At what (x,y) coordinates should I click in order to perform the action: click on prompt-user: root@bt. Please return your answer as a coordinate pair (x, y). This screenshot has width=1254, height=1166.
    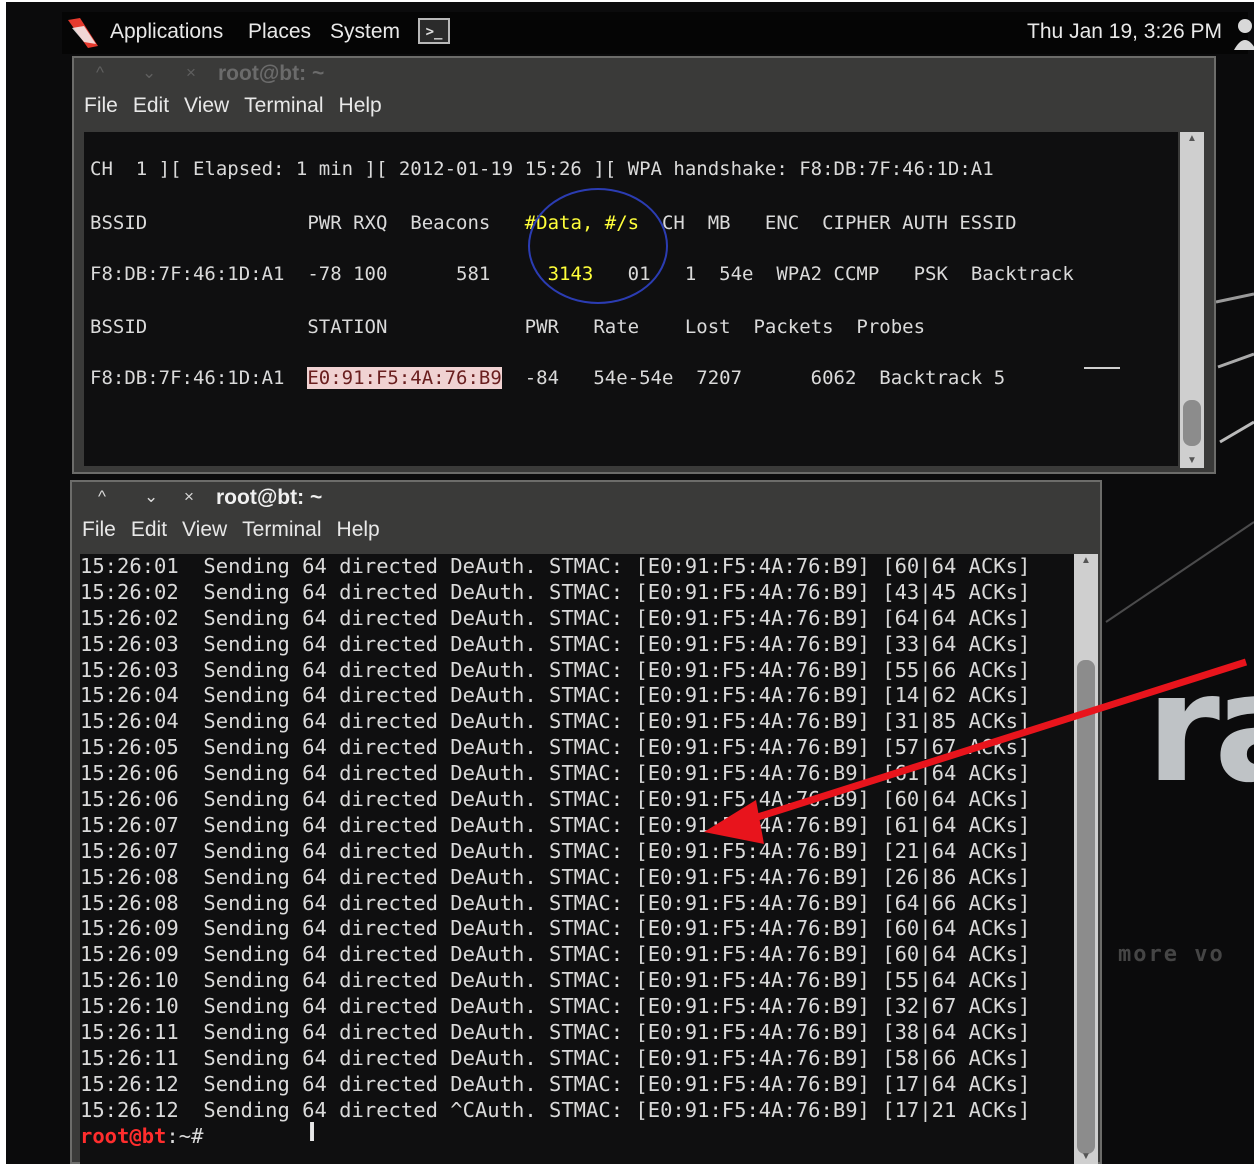
    Looking at the image, I should click on (123, 1135).